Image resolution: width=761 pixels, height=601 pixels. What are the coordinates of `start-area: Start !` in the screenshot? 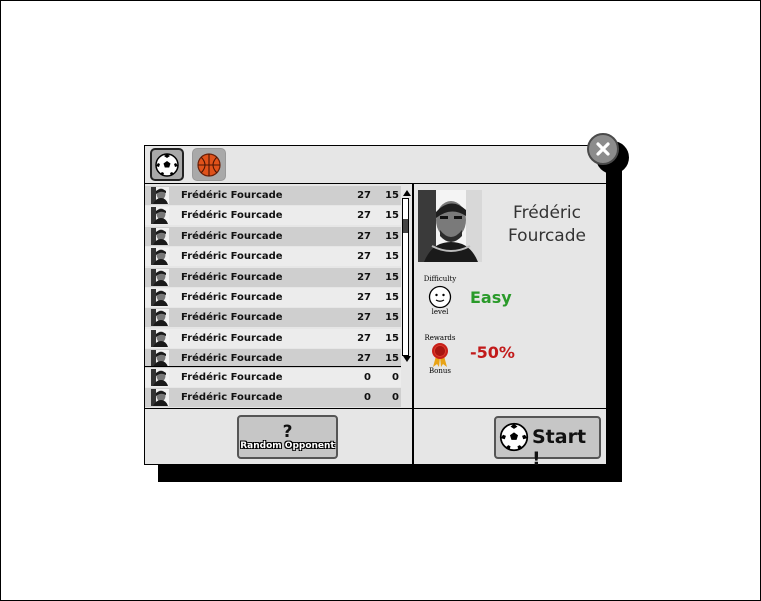 It's located at (510, 439).